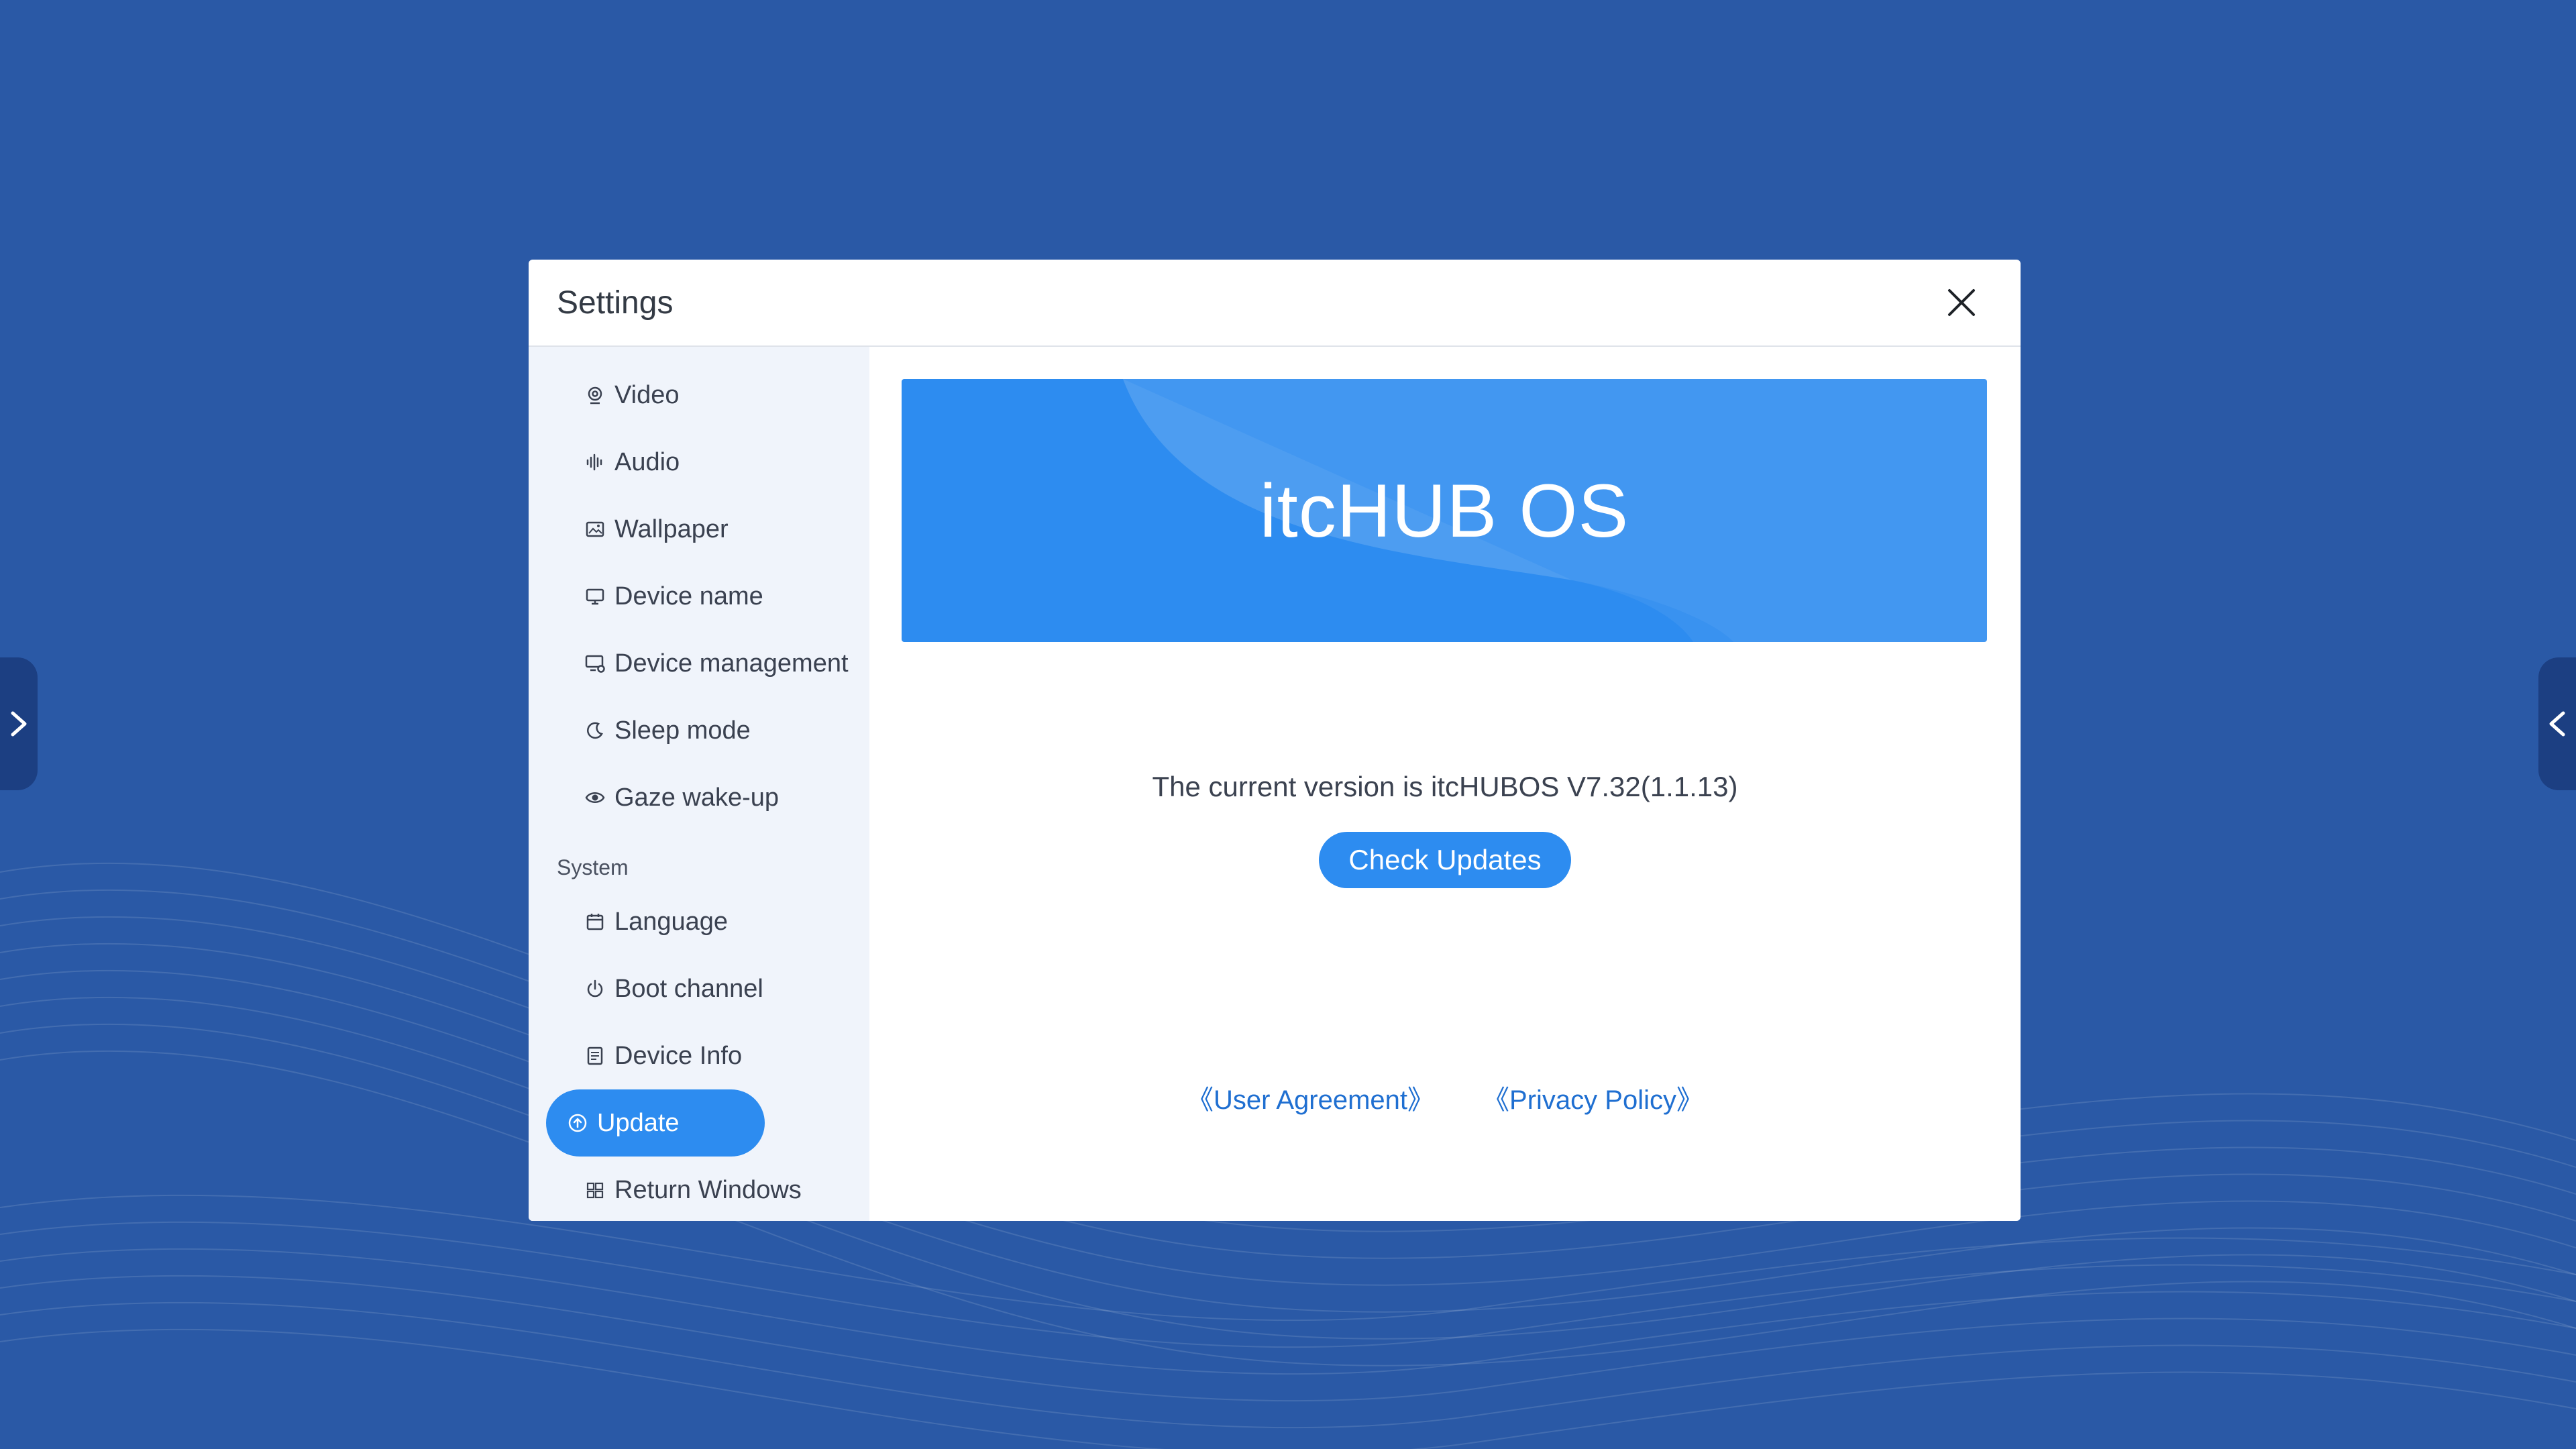 This screenshot has width=2576, height=1449. I want to click on sidebar-item-label: Device Info, so click(678, 1055).